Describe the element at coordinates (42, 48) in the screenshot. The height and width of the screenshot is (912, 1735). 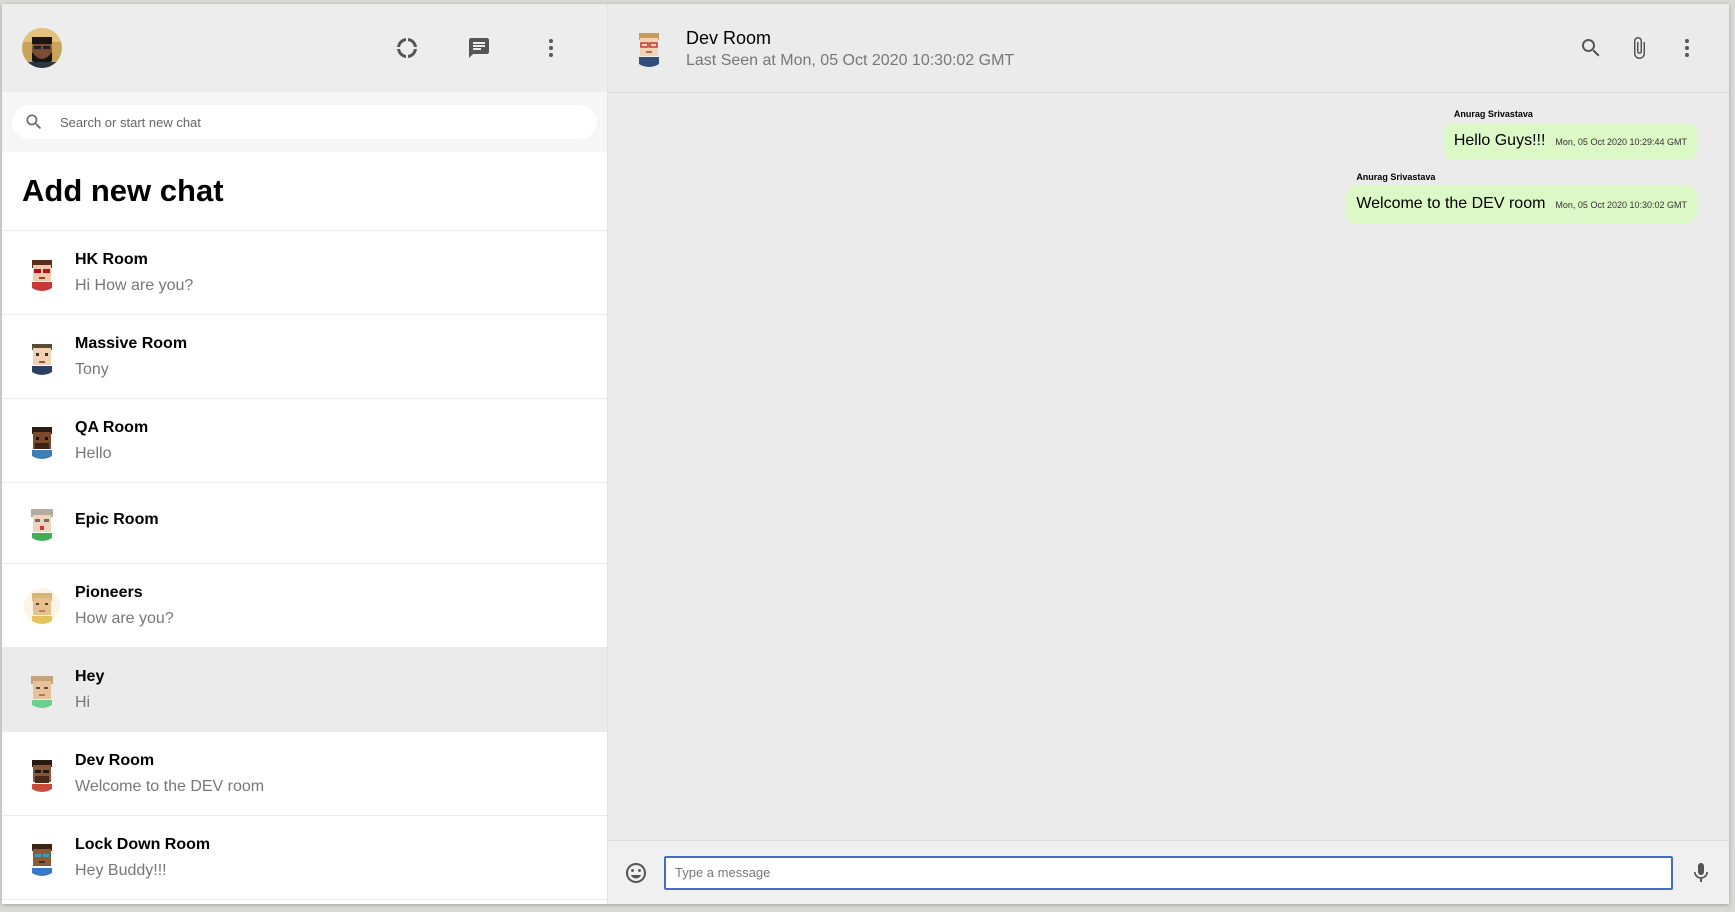
I see `user-avatar` at that location.